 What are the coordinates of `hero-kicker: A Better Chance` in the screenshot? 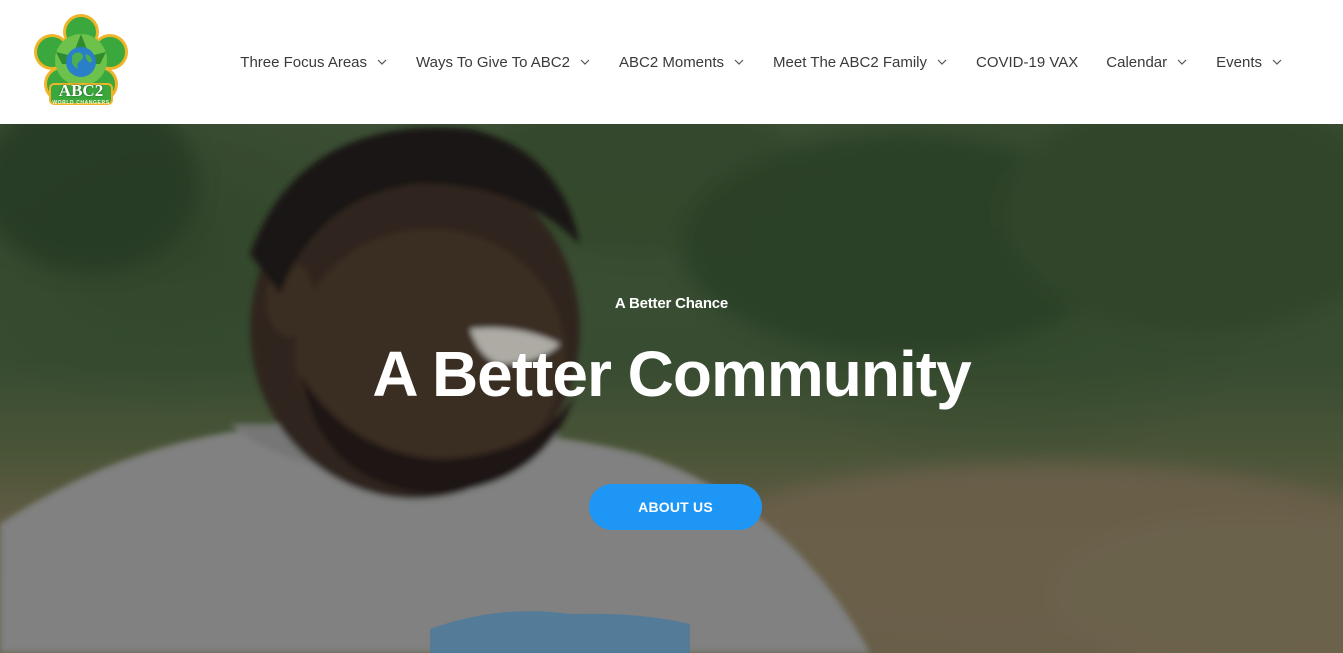 It's located at (671, 303).